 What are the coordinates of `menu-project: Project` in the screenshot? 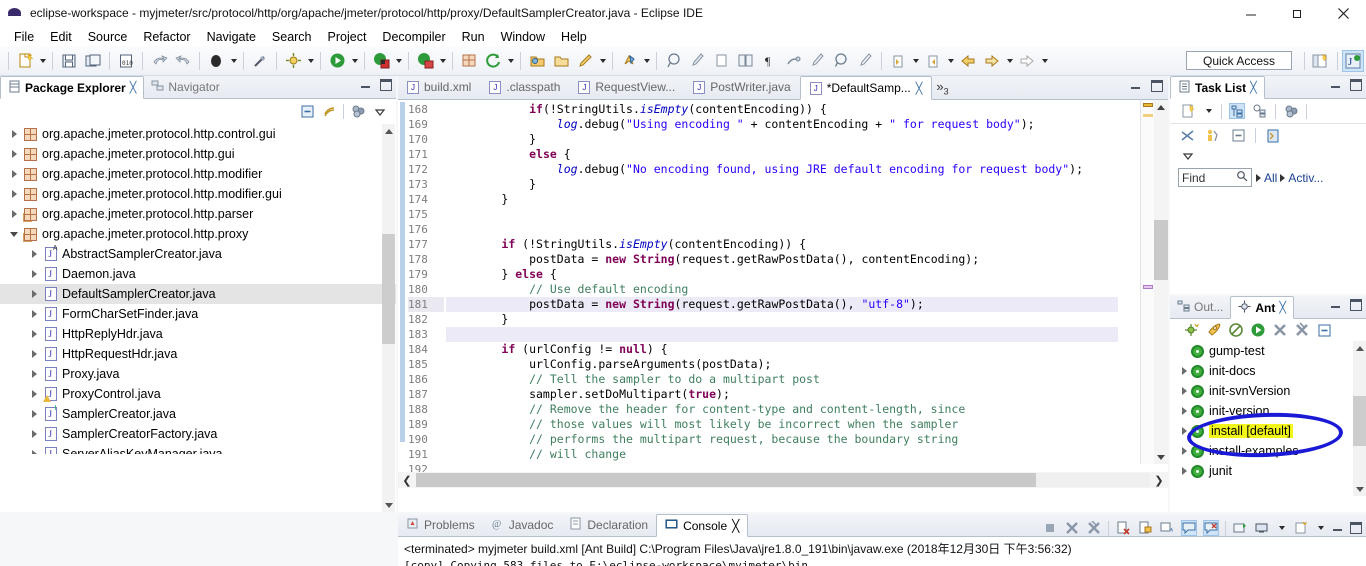 It's located at (347, 37).